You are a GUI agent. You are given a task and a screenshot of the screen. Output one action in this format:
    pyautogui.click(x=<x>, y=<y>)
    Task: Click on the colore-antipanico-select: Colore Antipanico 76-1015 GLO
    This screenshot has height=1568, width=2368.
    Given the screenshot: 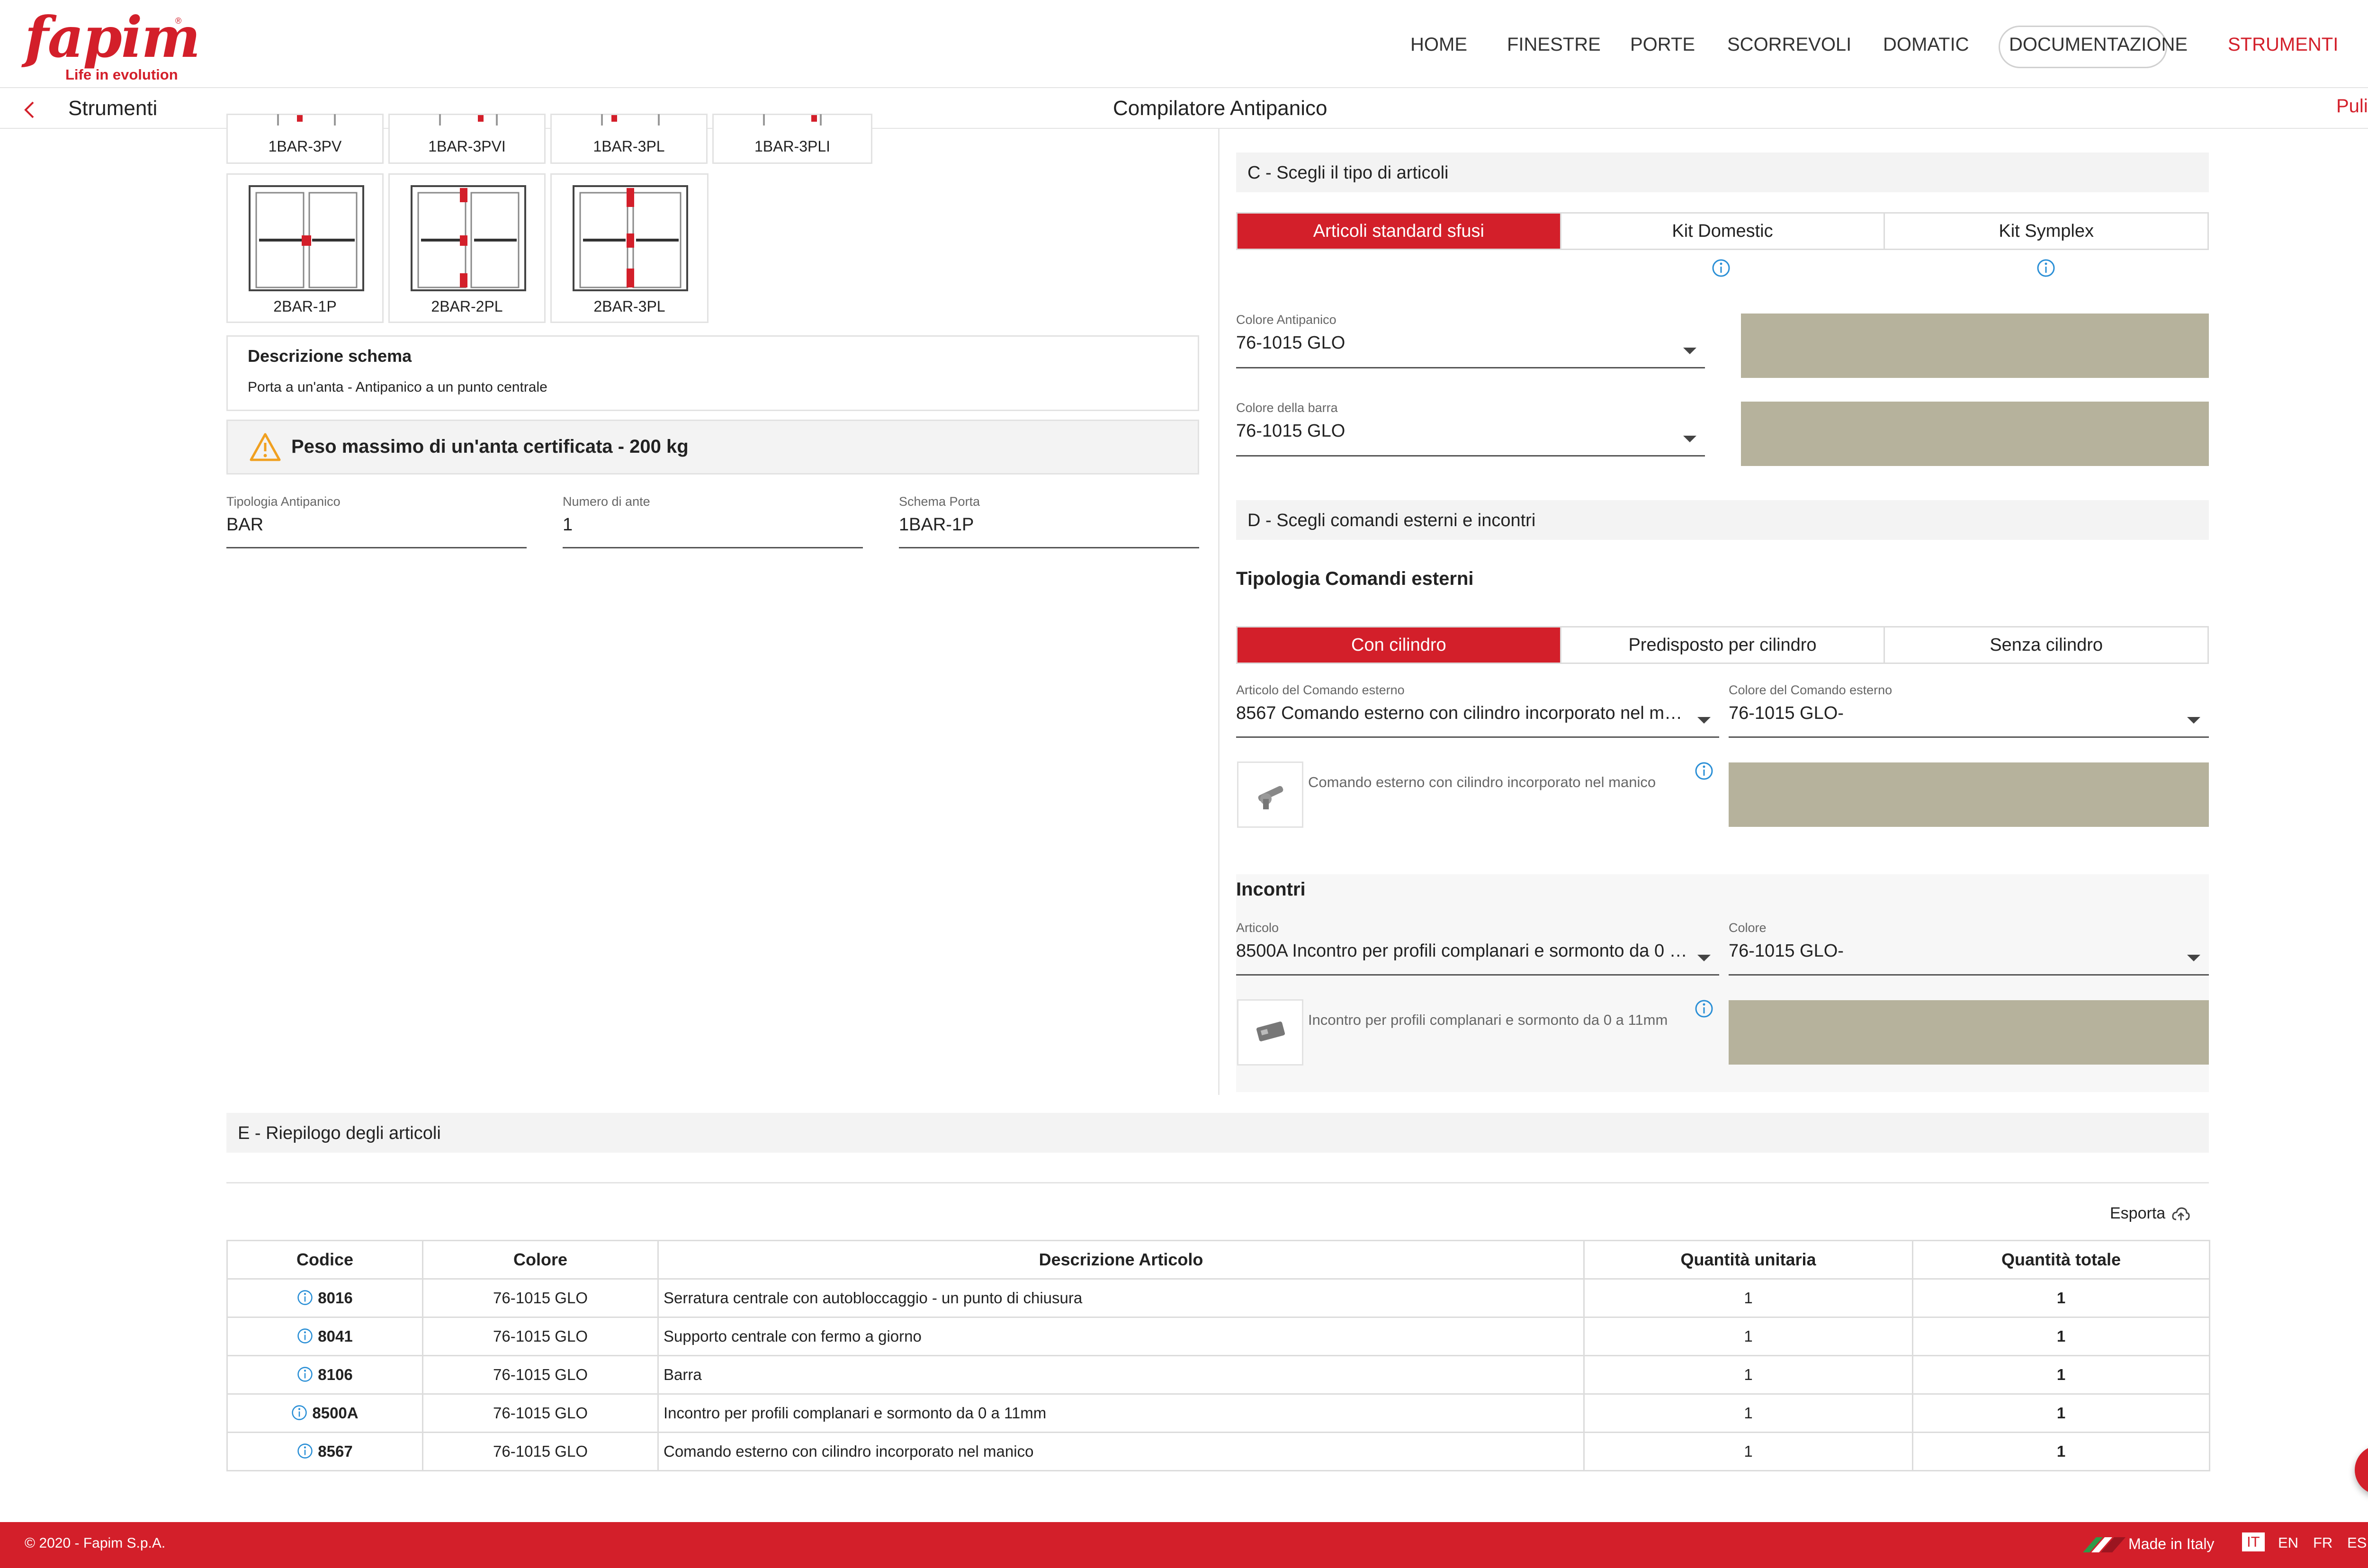 What is the action you would take?
    pyautogui.click(x=1470, y=340)
    